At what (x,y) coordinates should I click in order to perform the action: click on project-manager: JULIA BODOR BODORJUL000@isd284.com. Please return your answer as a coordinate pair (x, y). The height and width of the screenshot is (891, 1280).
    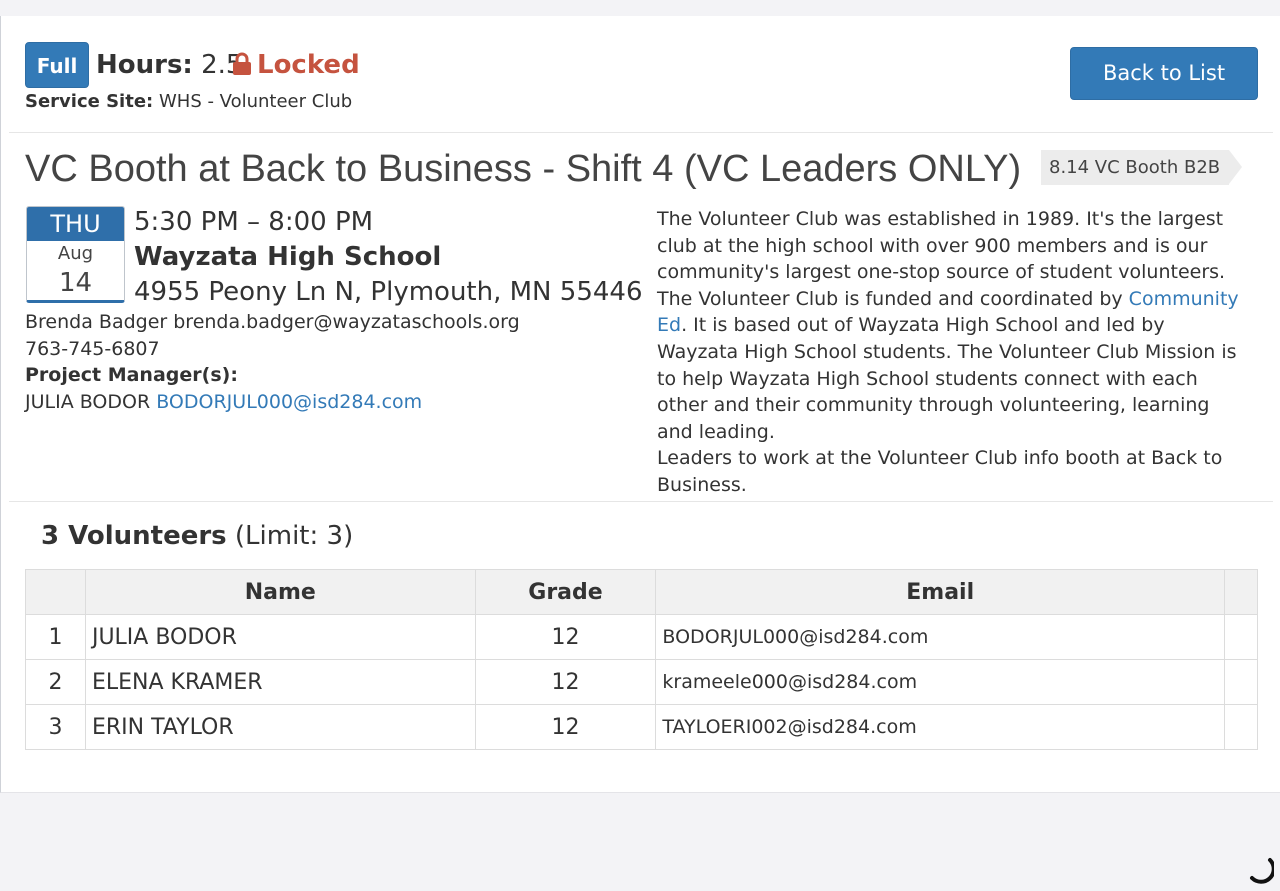
    Looking at the image, I should click on (272, 402).